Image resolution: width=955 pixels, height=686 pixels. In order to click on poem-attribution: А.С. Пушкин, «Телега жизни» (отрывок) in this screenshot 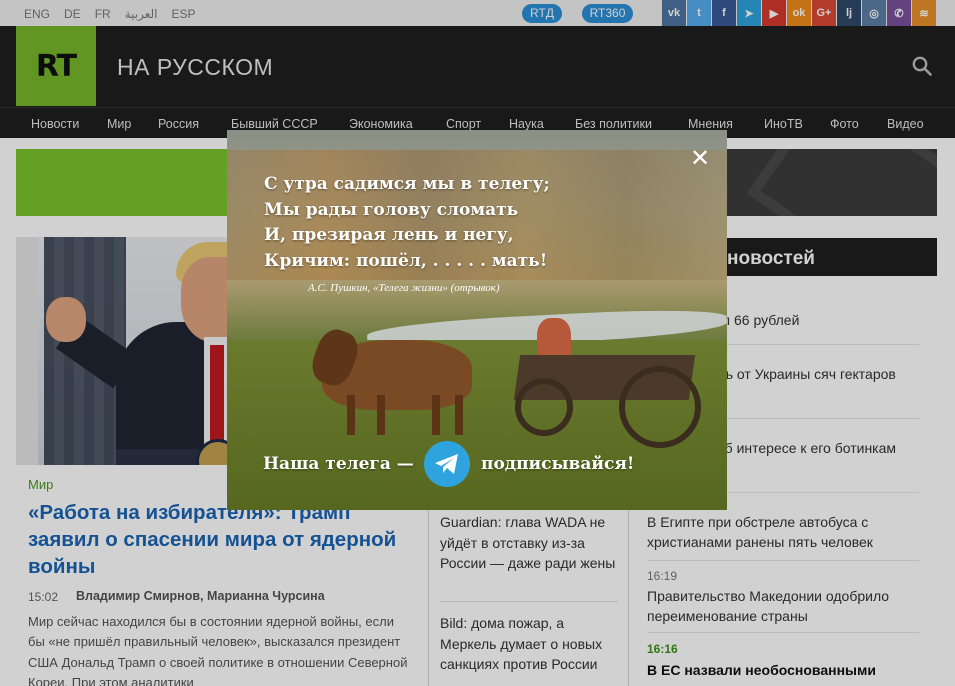, I will do `click(404, 288)`.